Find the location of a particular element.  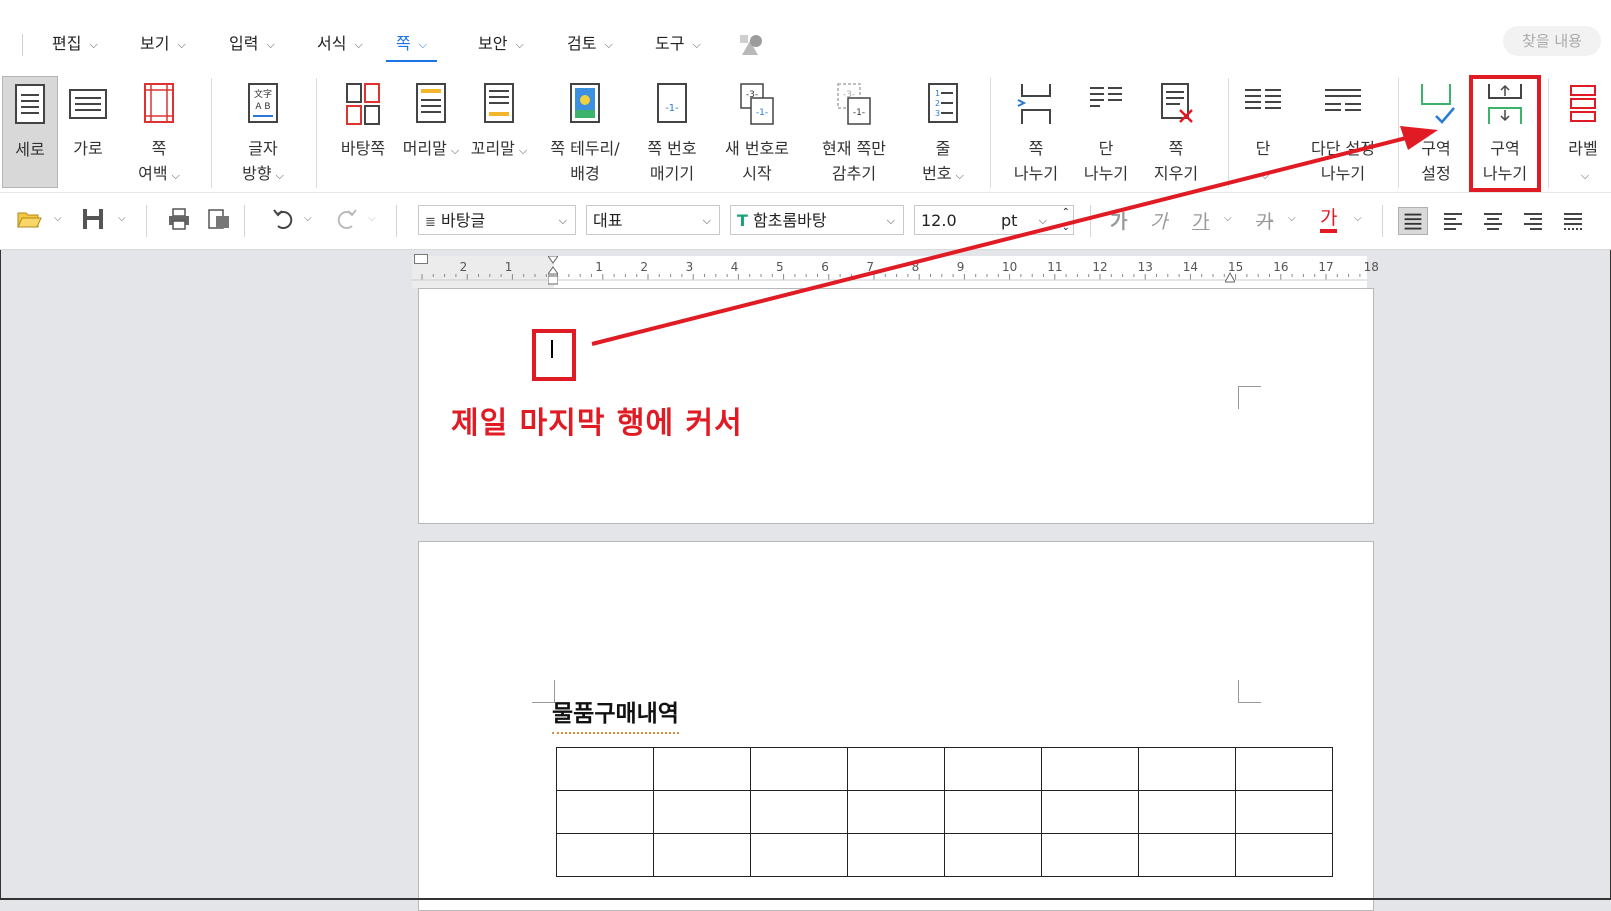

menu-review-label: 검토 is located at coordinates (582, 43).